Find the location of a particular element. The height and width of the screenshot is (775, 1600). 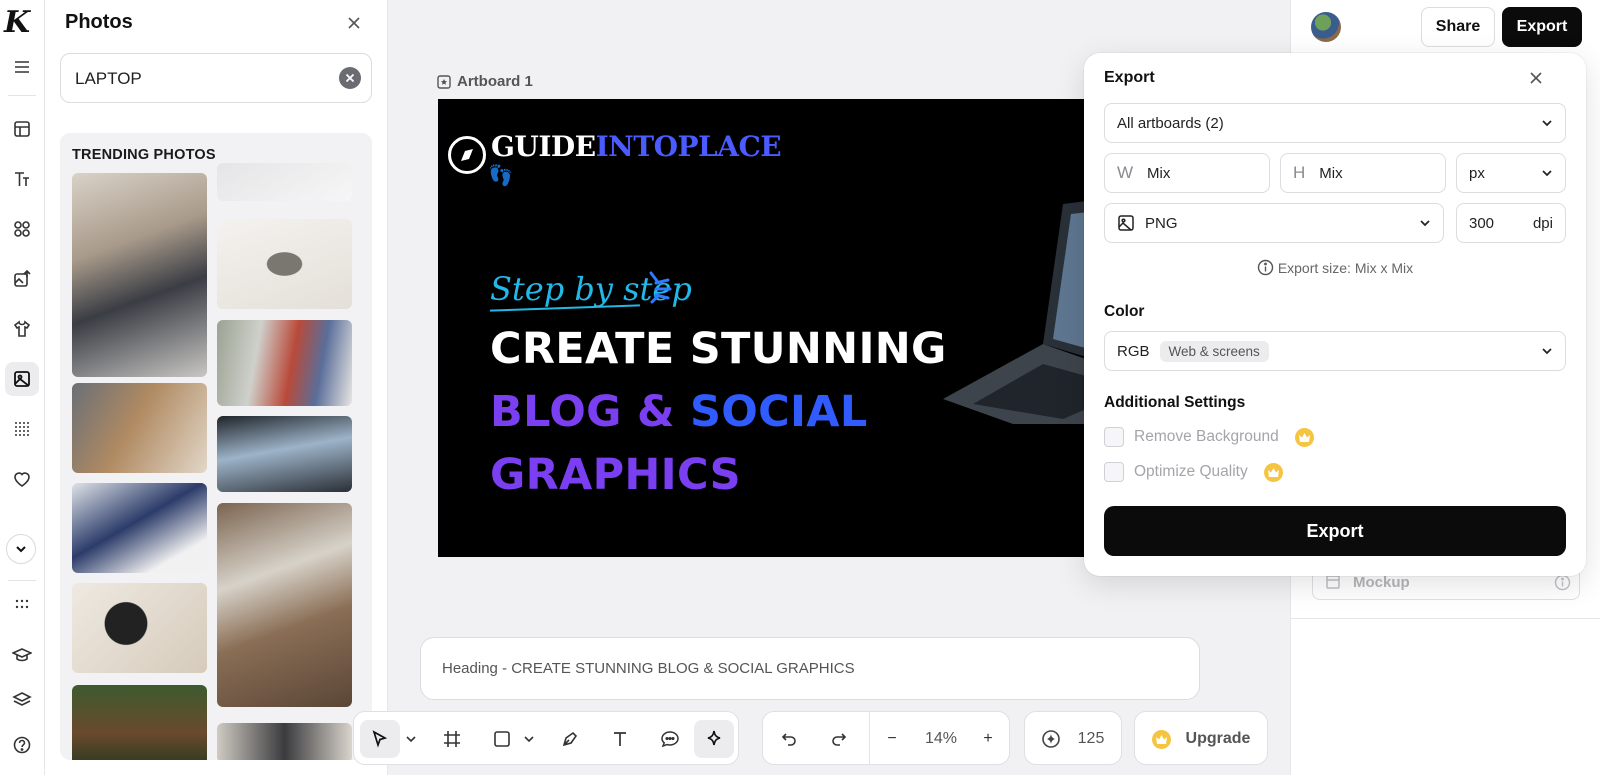

patterns-icon is located at coordinates (22, 429).